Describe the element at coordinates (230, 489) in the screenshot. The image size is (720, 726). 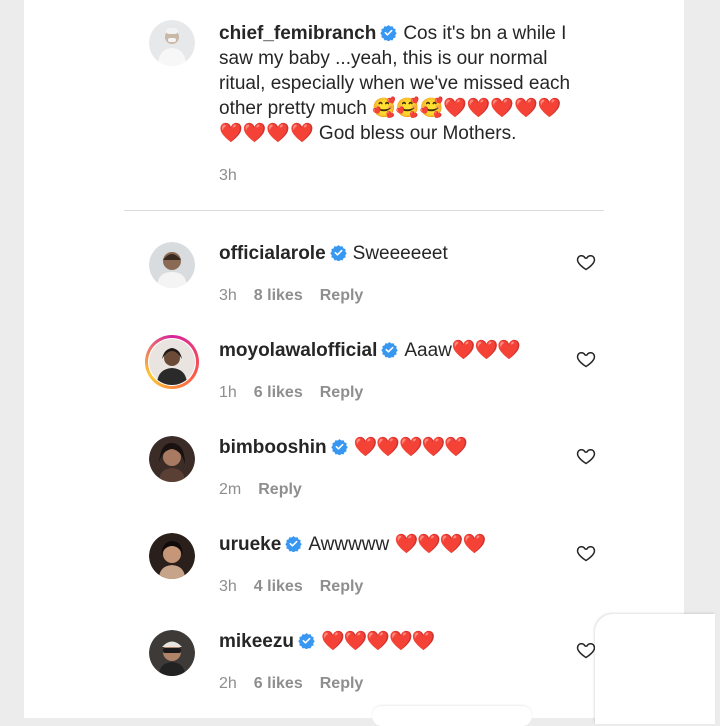
I see `comment-time: 2m` at that location.